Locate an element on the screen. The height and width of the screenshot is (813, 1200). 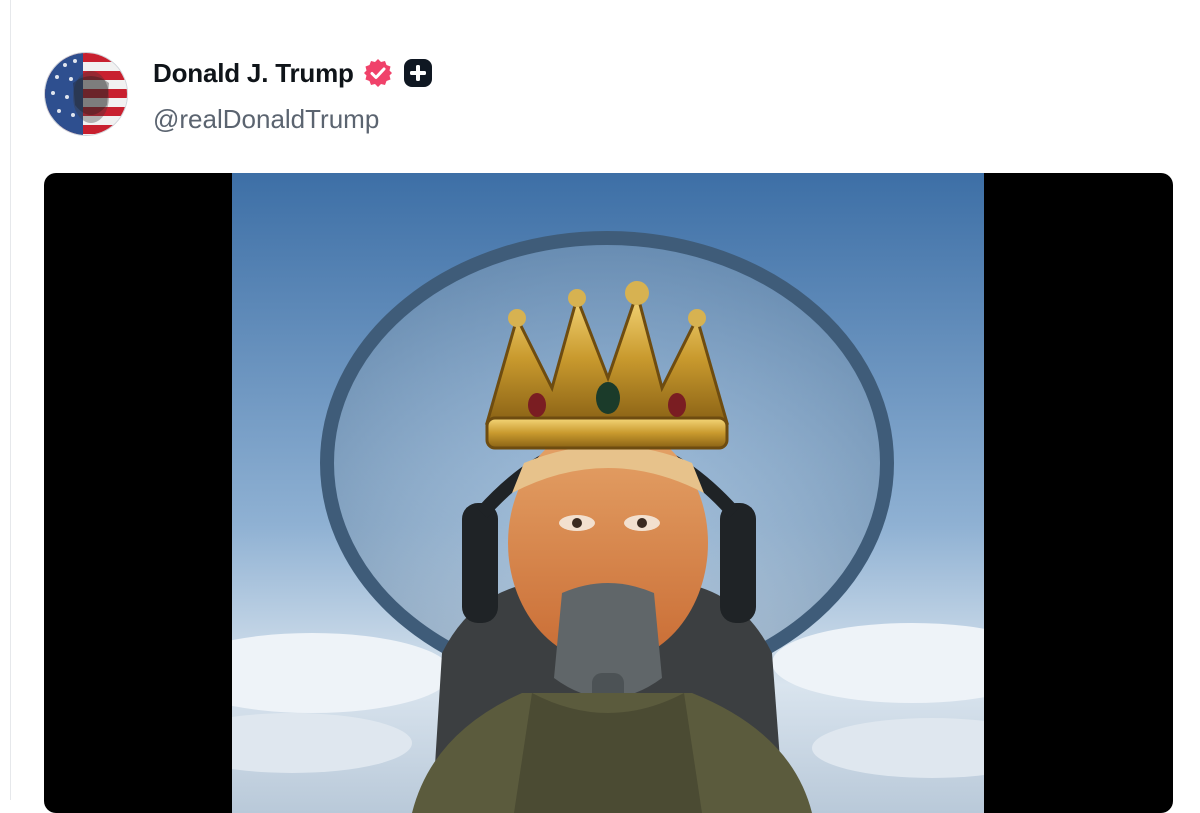
avatar is located at coordinates (86, 94).